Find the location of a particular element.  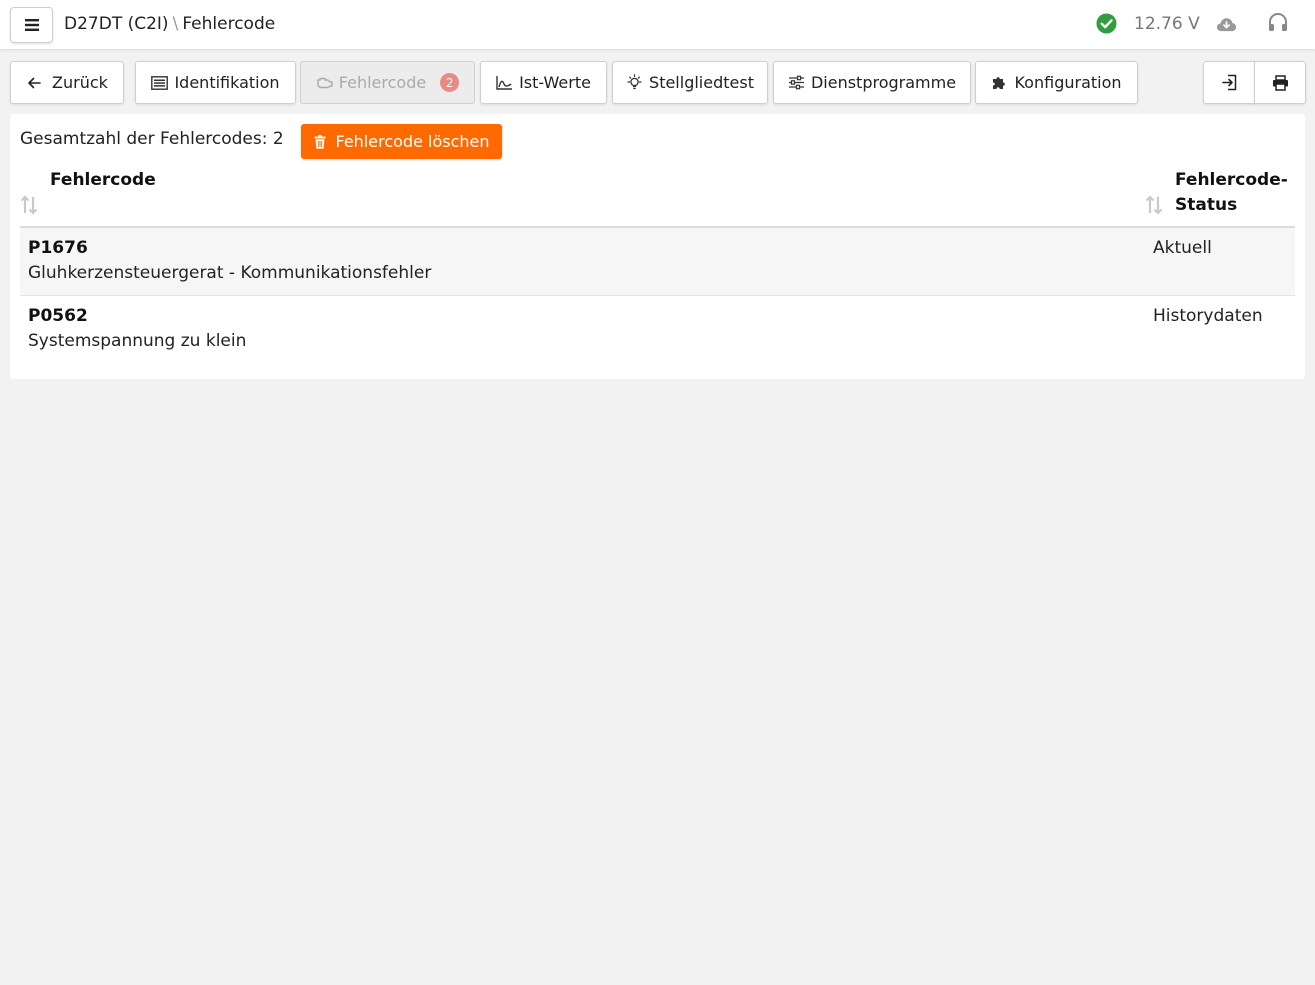

tab-identifikation-label: Identifikation is located at coordinates (227, 82).